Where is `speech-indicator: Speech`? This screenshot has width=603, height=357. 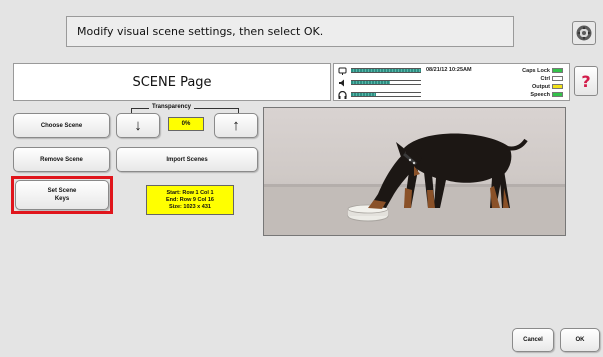 speech-indicator: Speech is located at coordinates (546, 94).